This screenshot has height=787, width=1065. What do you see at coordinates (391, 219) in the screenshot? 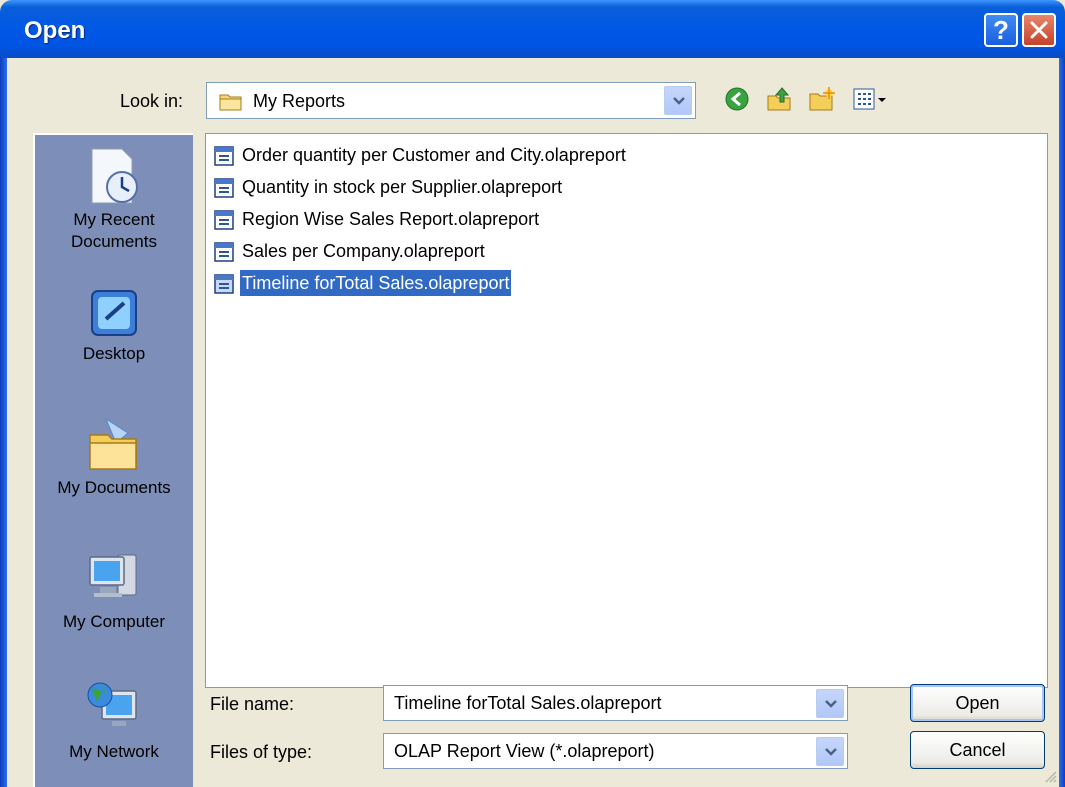
I see `file-name: Region Wise Sales Report.olapreport` at bounding box center [391, 219].